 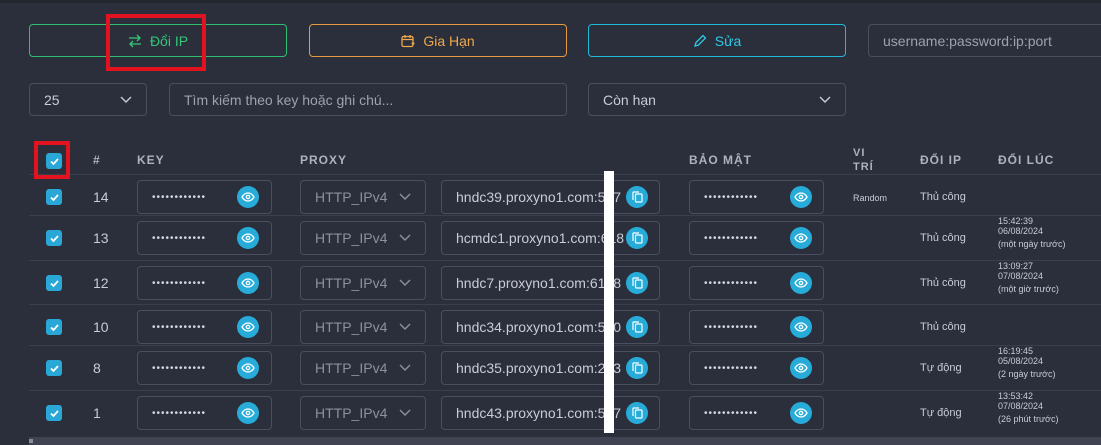 What do you see at coordinates (700, 40) in the screenshot?
I see `pencil-icon` at bounding box center [700, 40].